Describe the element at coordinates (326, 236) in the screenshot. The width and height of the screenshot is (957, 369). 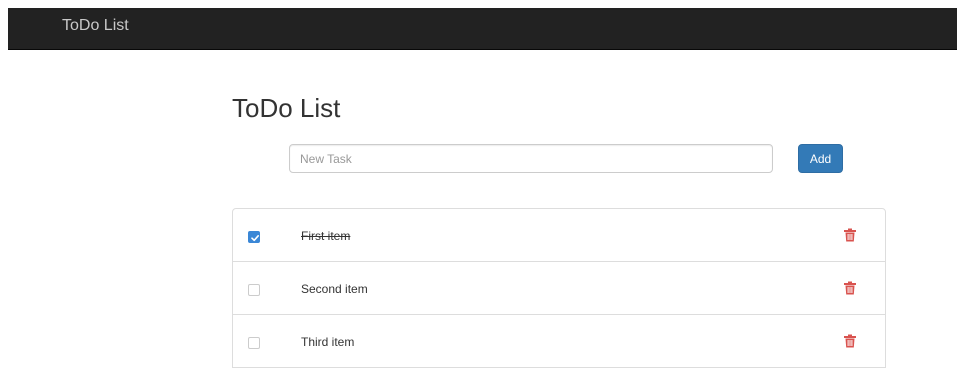
I see `task-label: First item` at that location.